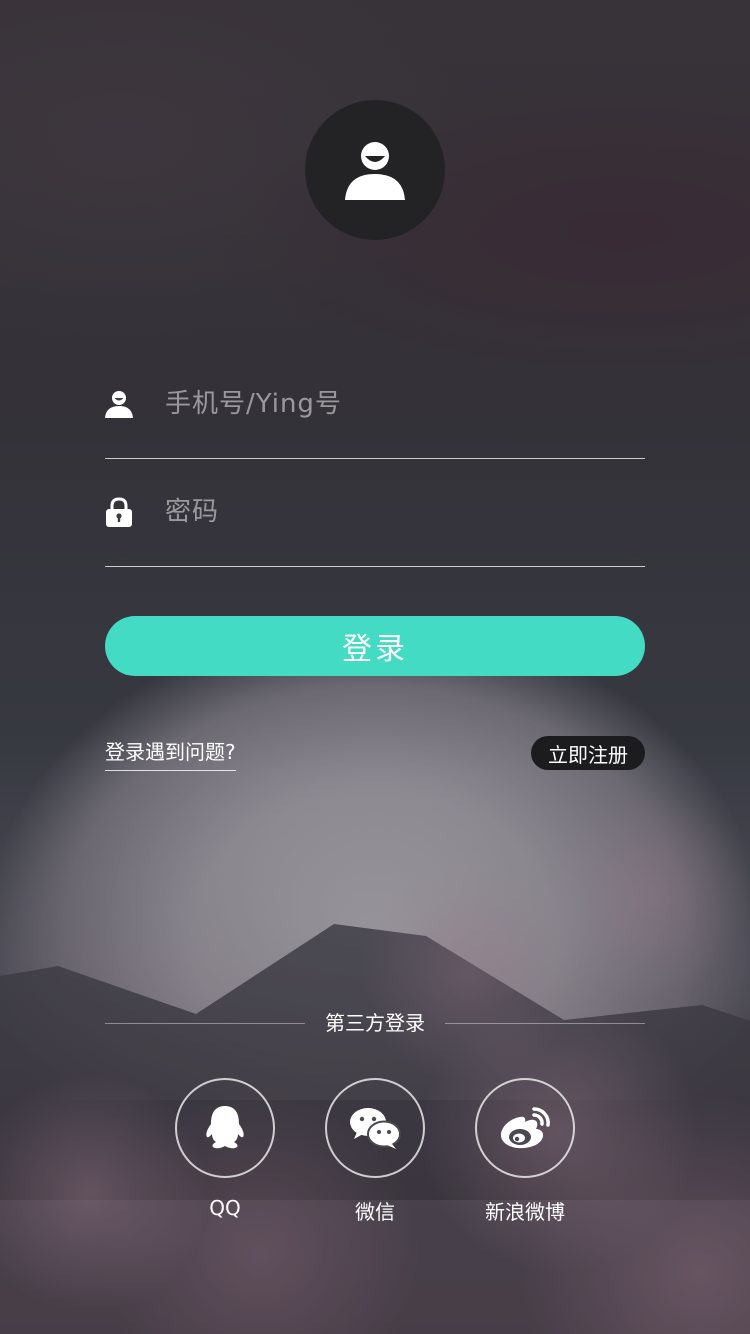  I want to click on weibo-icon, so click(525, 1128).